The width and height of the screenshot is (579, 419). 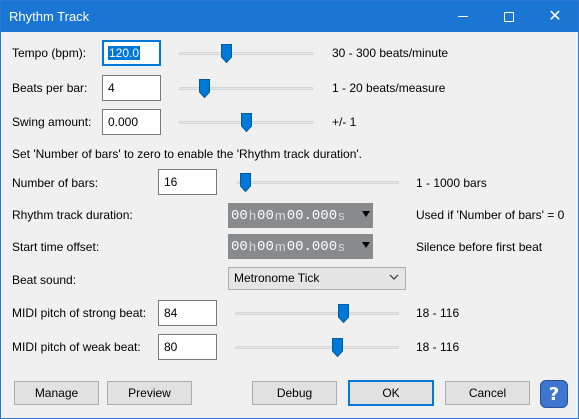 I want to click on title-bar: Rhythm Track ✕, so click(x=289, y=16).